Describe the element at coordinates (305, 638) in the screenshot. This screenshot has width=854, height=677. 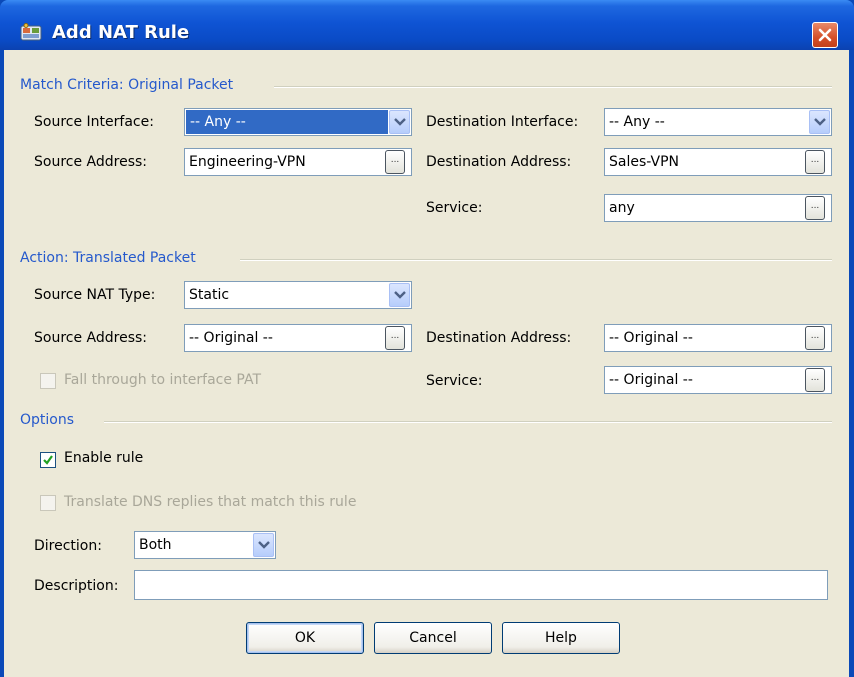
I see `ok-button: OK` at that location.